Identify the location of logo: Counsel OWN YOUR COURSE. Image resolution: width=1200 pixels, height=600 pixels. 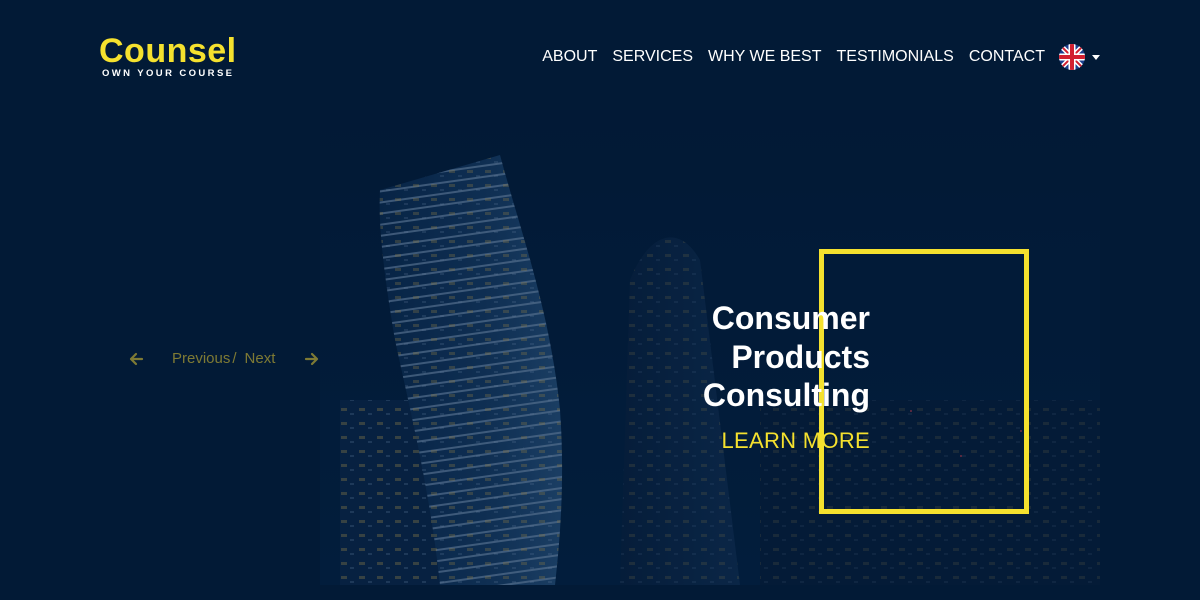
(168, 56).